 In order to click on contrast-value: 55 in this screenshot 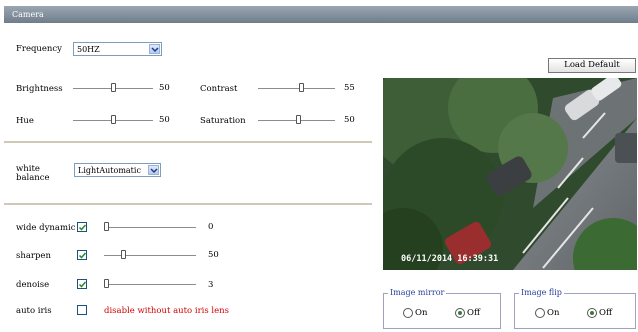, I will do `click(349, 88)`.